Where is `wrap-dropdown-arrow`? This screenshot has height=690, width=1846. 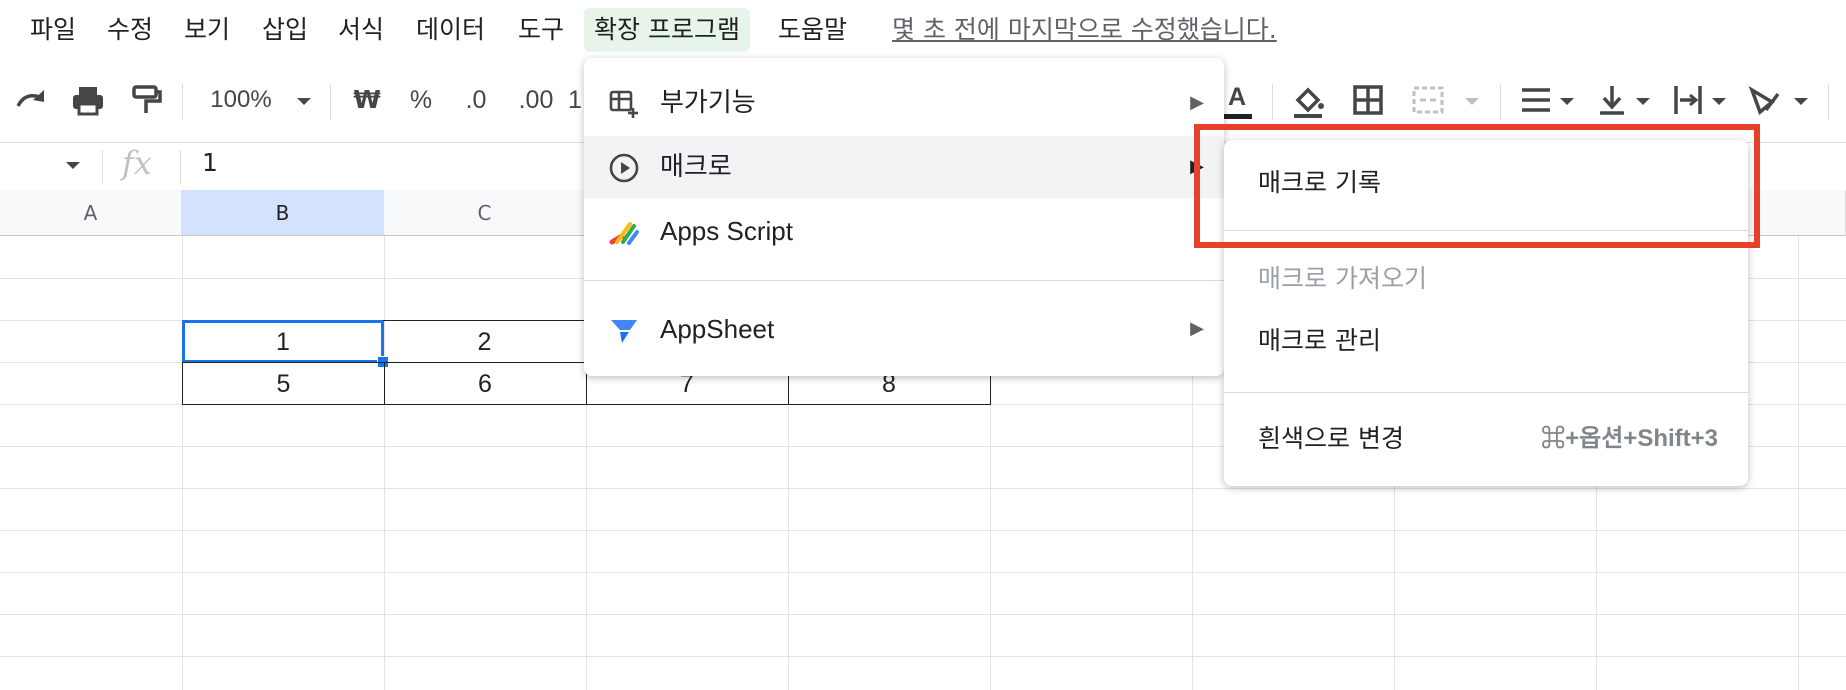
wrap-dropdown-arrow is located at coordinates (1719, 100).